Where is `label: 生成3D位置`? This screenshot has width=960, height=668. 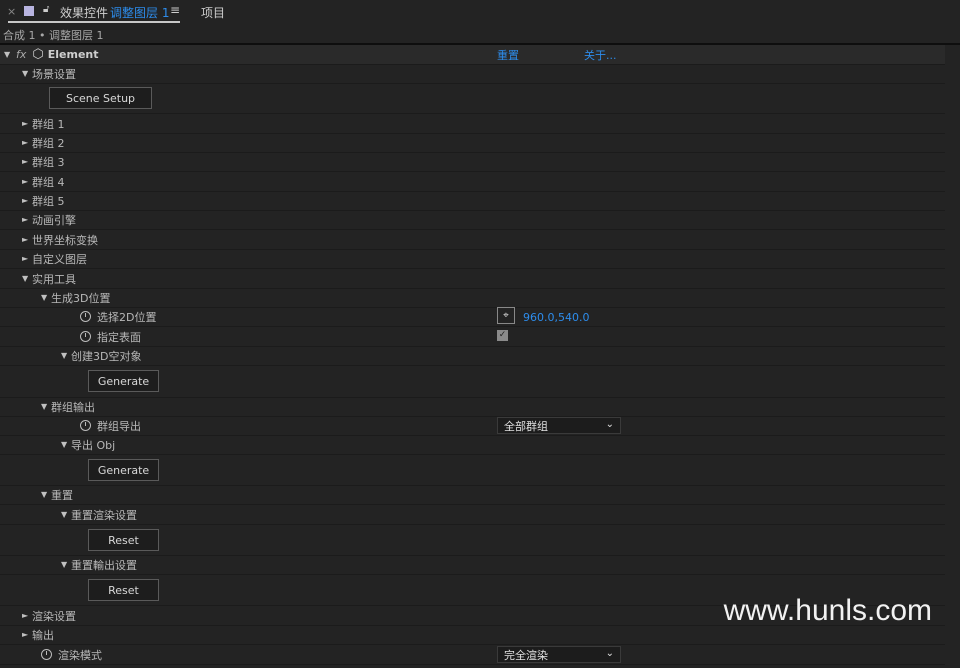 label: 生成3D位置 is located at coordinates (81, 298).